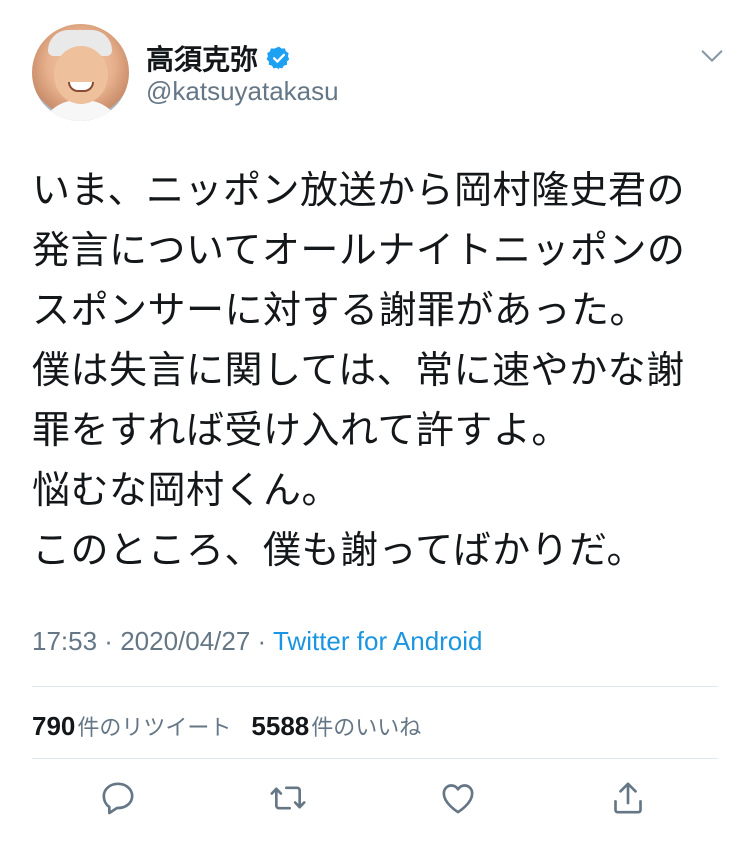 The image size is (750, 842). Describe the element at coordinates (279, 58) in the screenshot. I see `verified-badge-icon` at that location.